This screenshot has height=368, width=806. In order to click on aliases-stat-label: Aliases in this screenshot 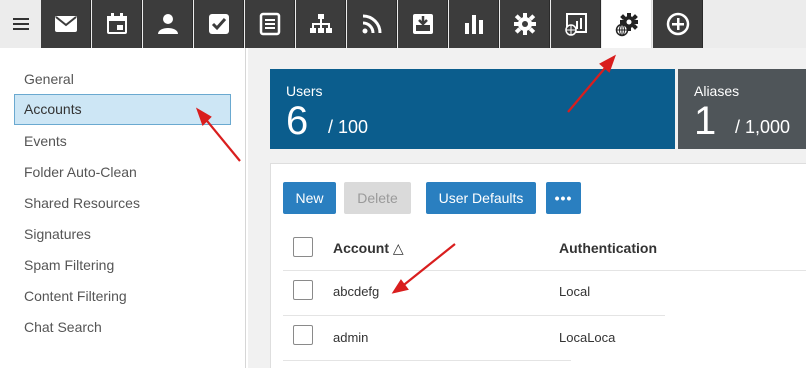, I will do `click(717, 91)`.